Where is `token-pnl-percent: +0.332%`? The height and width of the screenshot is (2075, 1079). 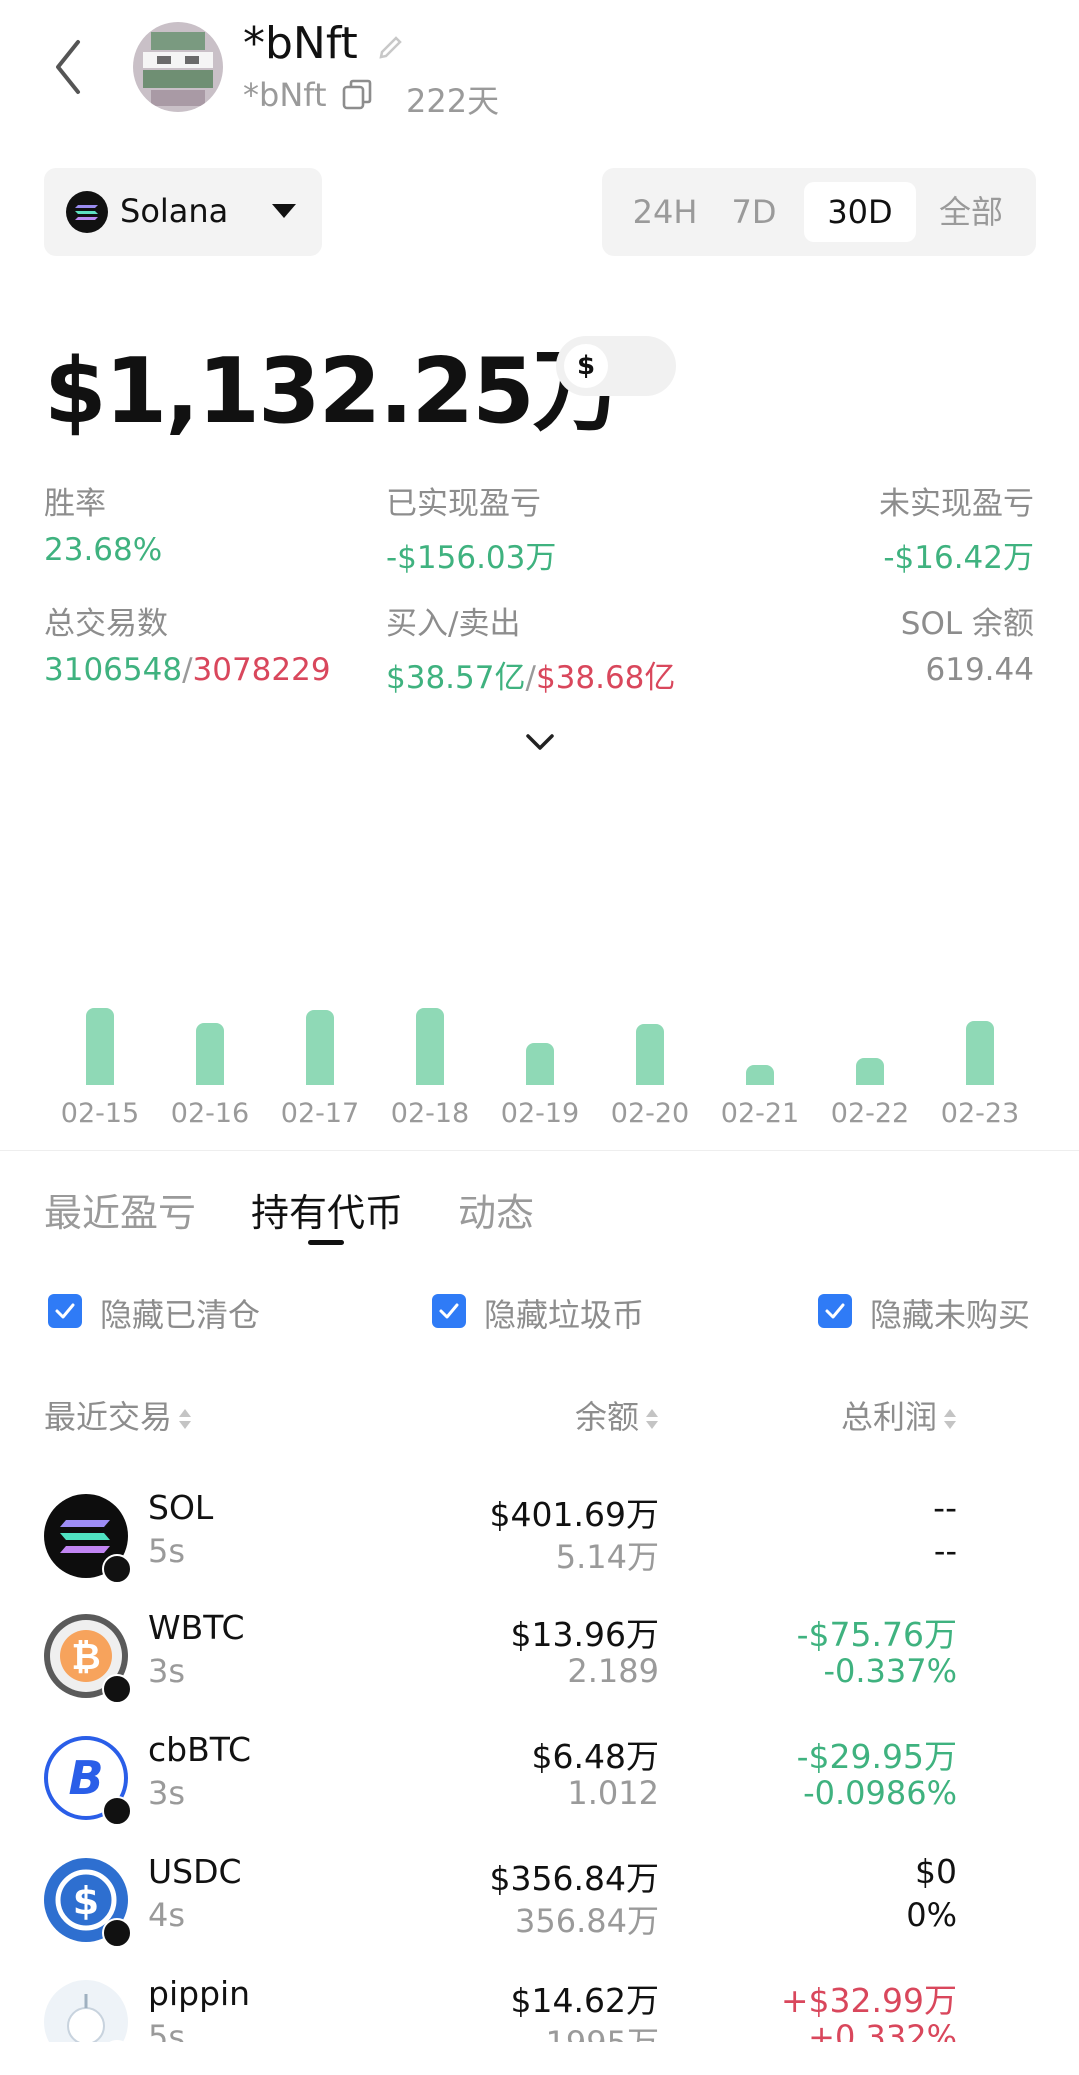
token-pnl-percent: +0.332% is located at coordinates (882, 2030).